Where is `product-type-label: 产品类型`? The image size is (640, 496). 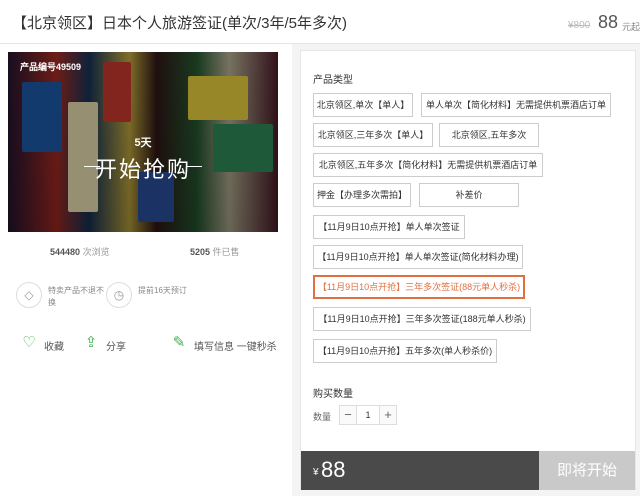
product-type-label: 产品类型 is located at coordinates (333, 80).